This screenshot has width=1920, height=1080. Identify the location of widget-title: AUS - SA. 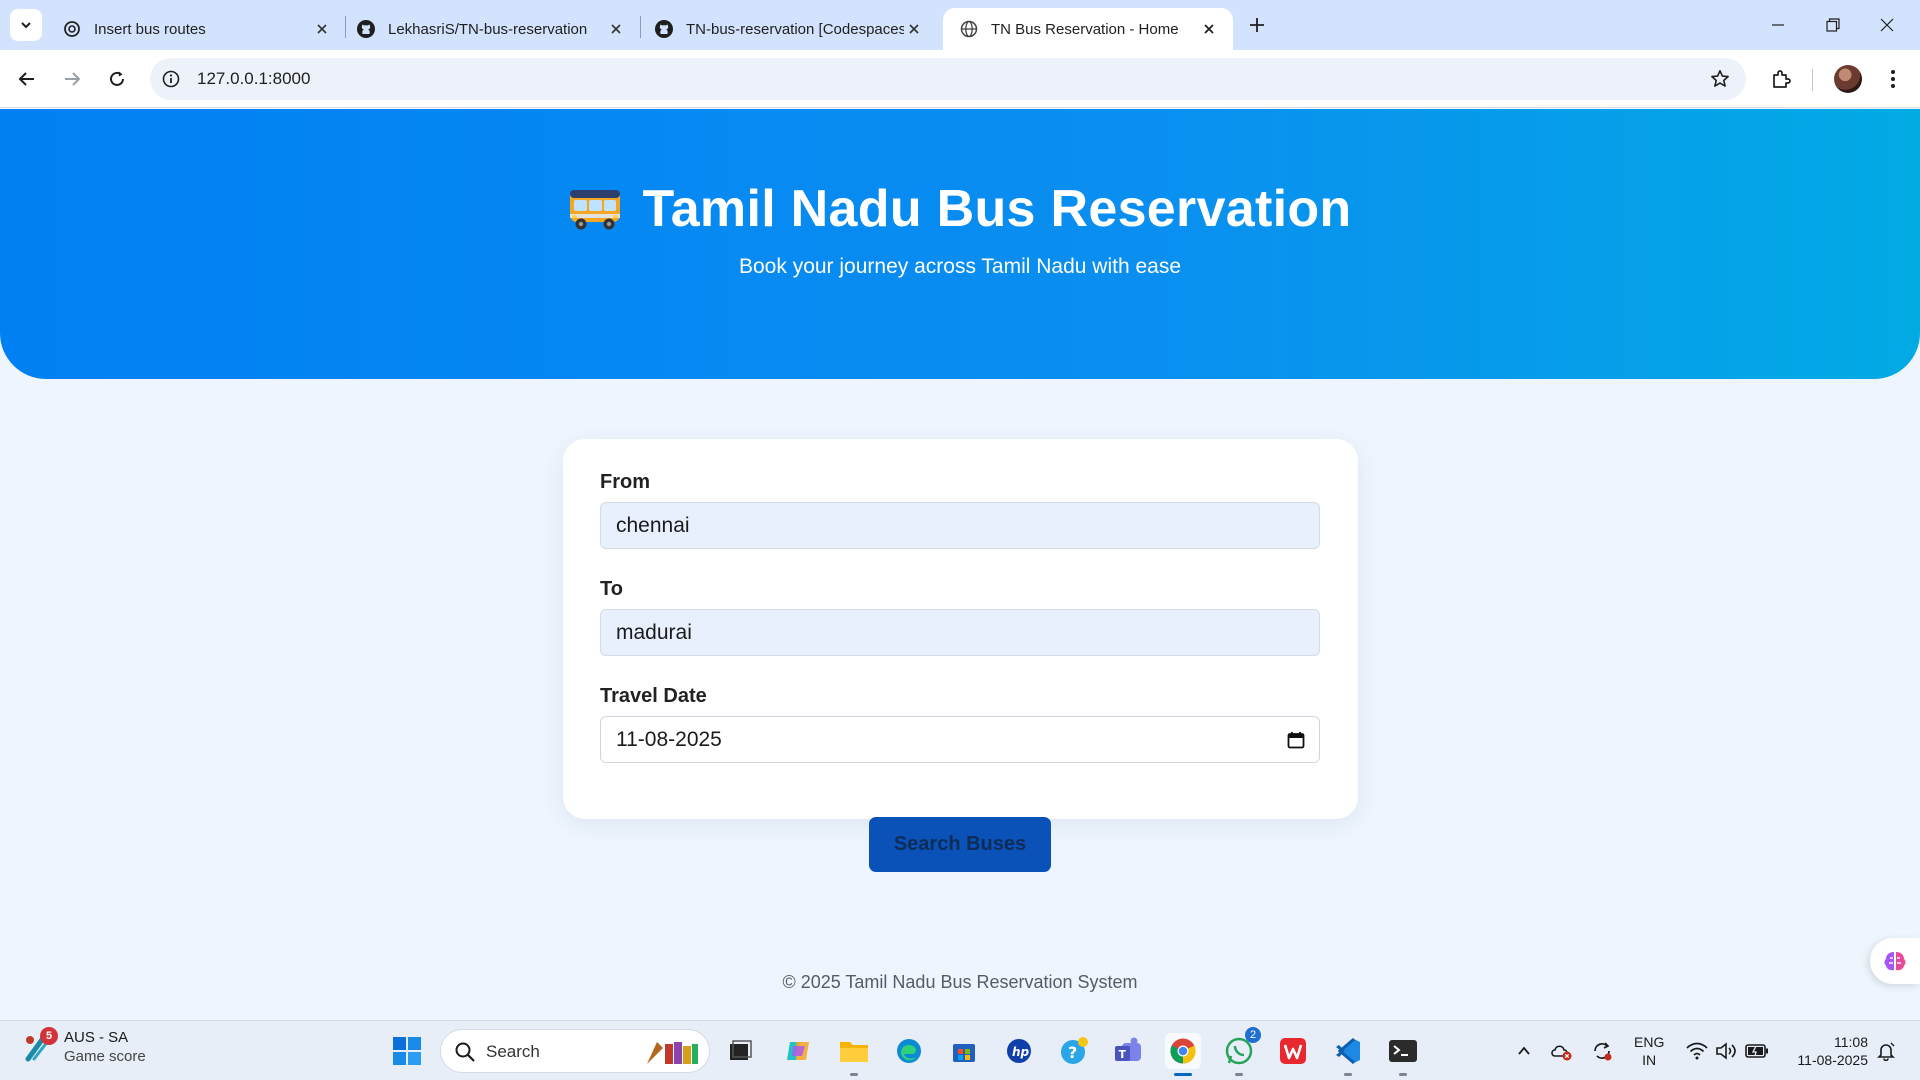
(96, 1037).